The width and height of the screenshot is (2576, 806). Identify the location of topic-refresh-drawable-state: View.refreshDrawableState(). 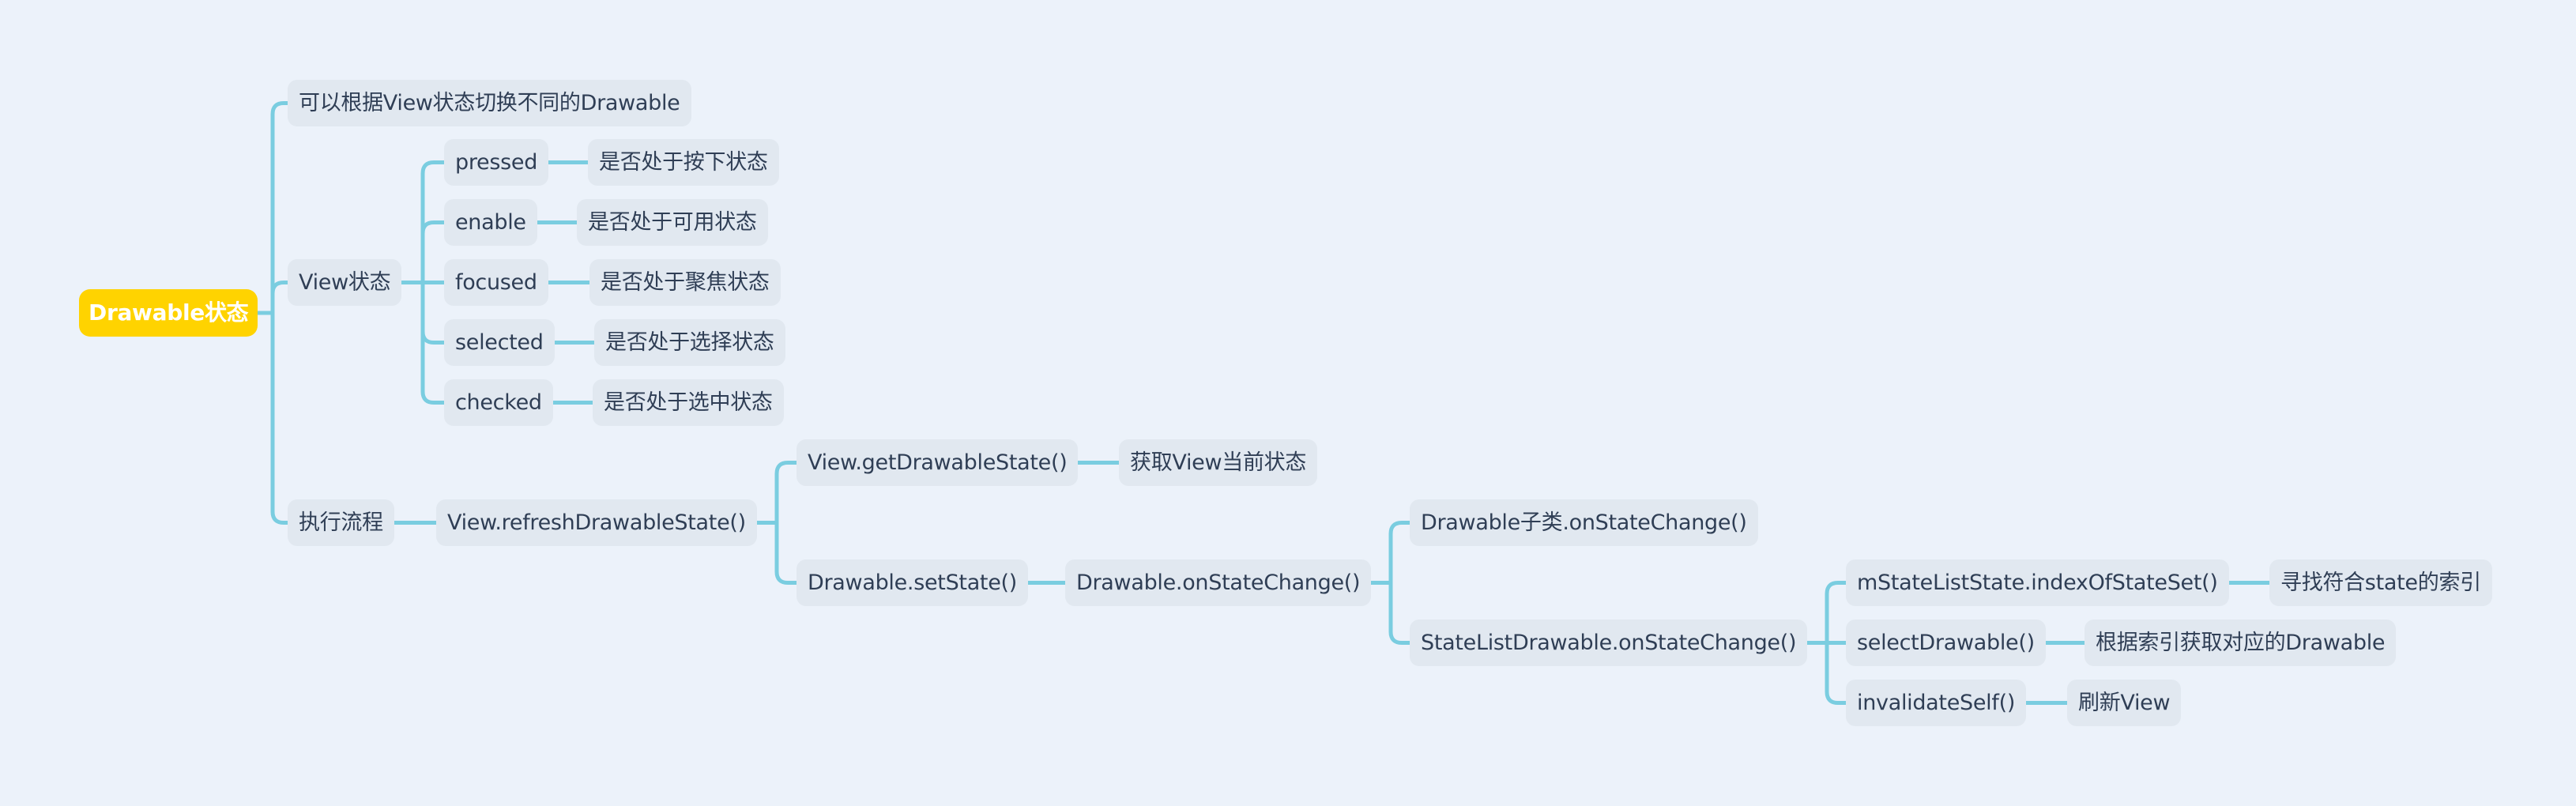
(596, 522).